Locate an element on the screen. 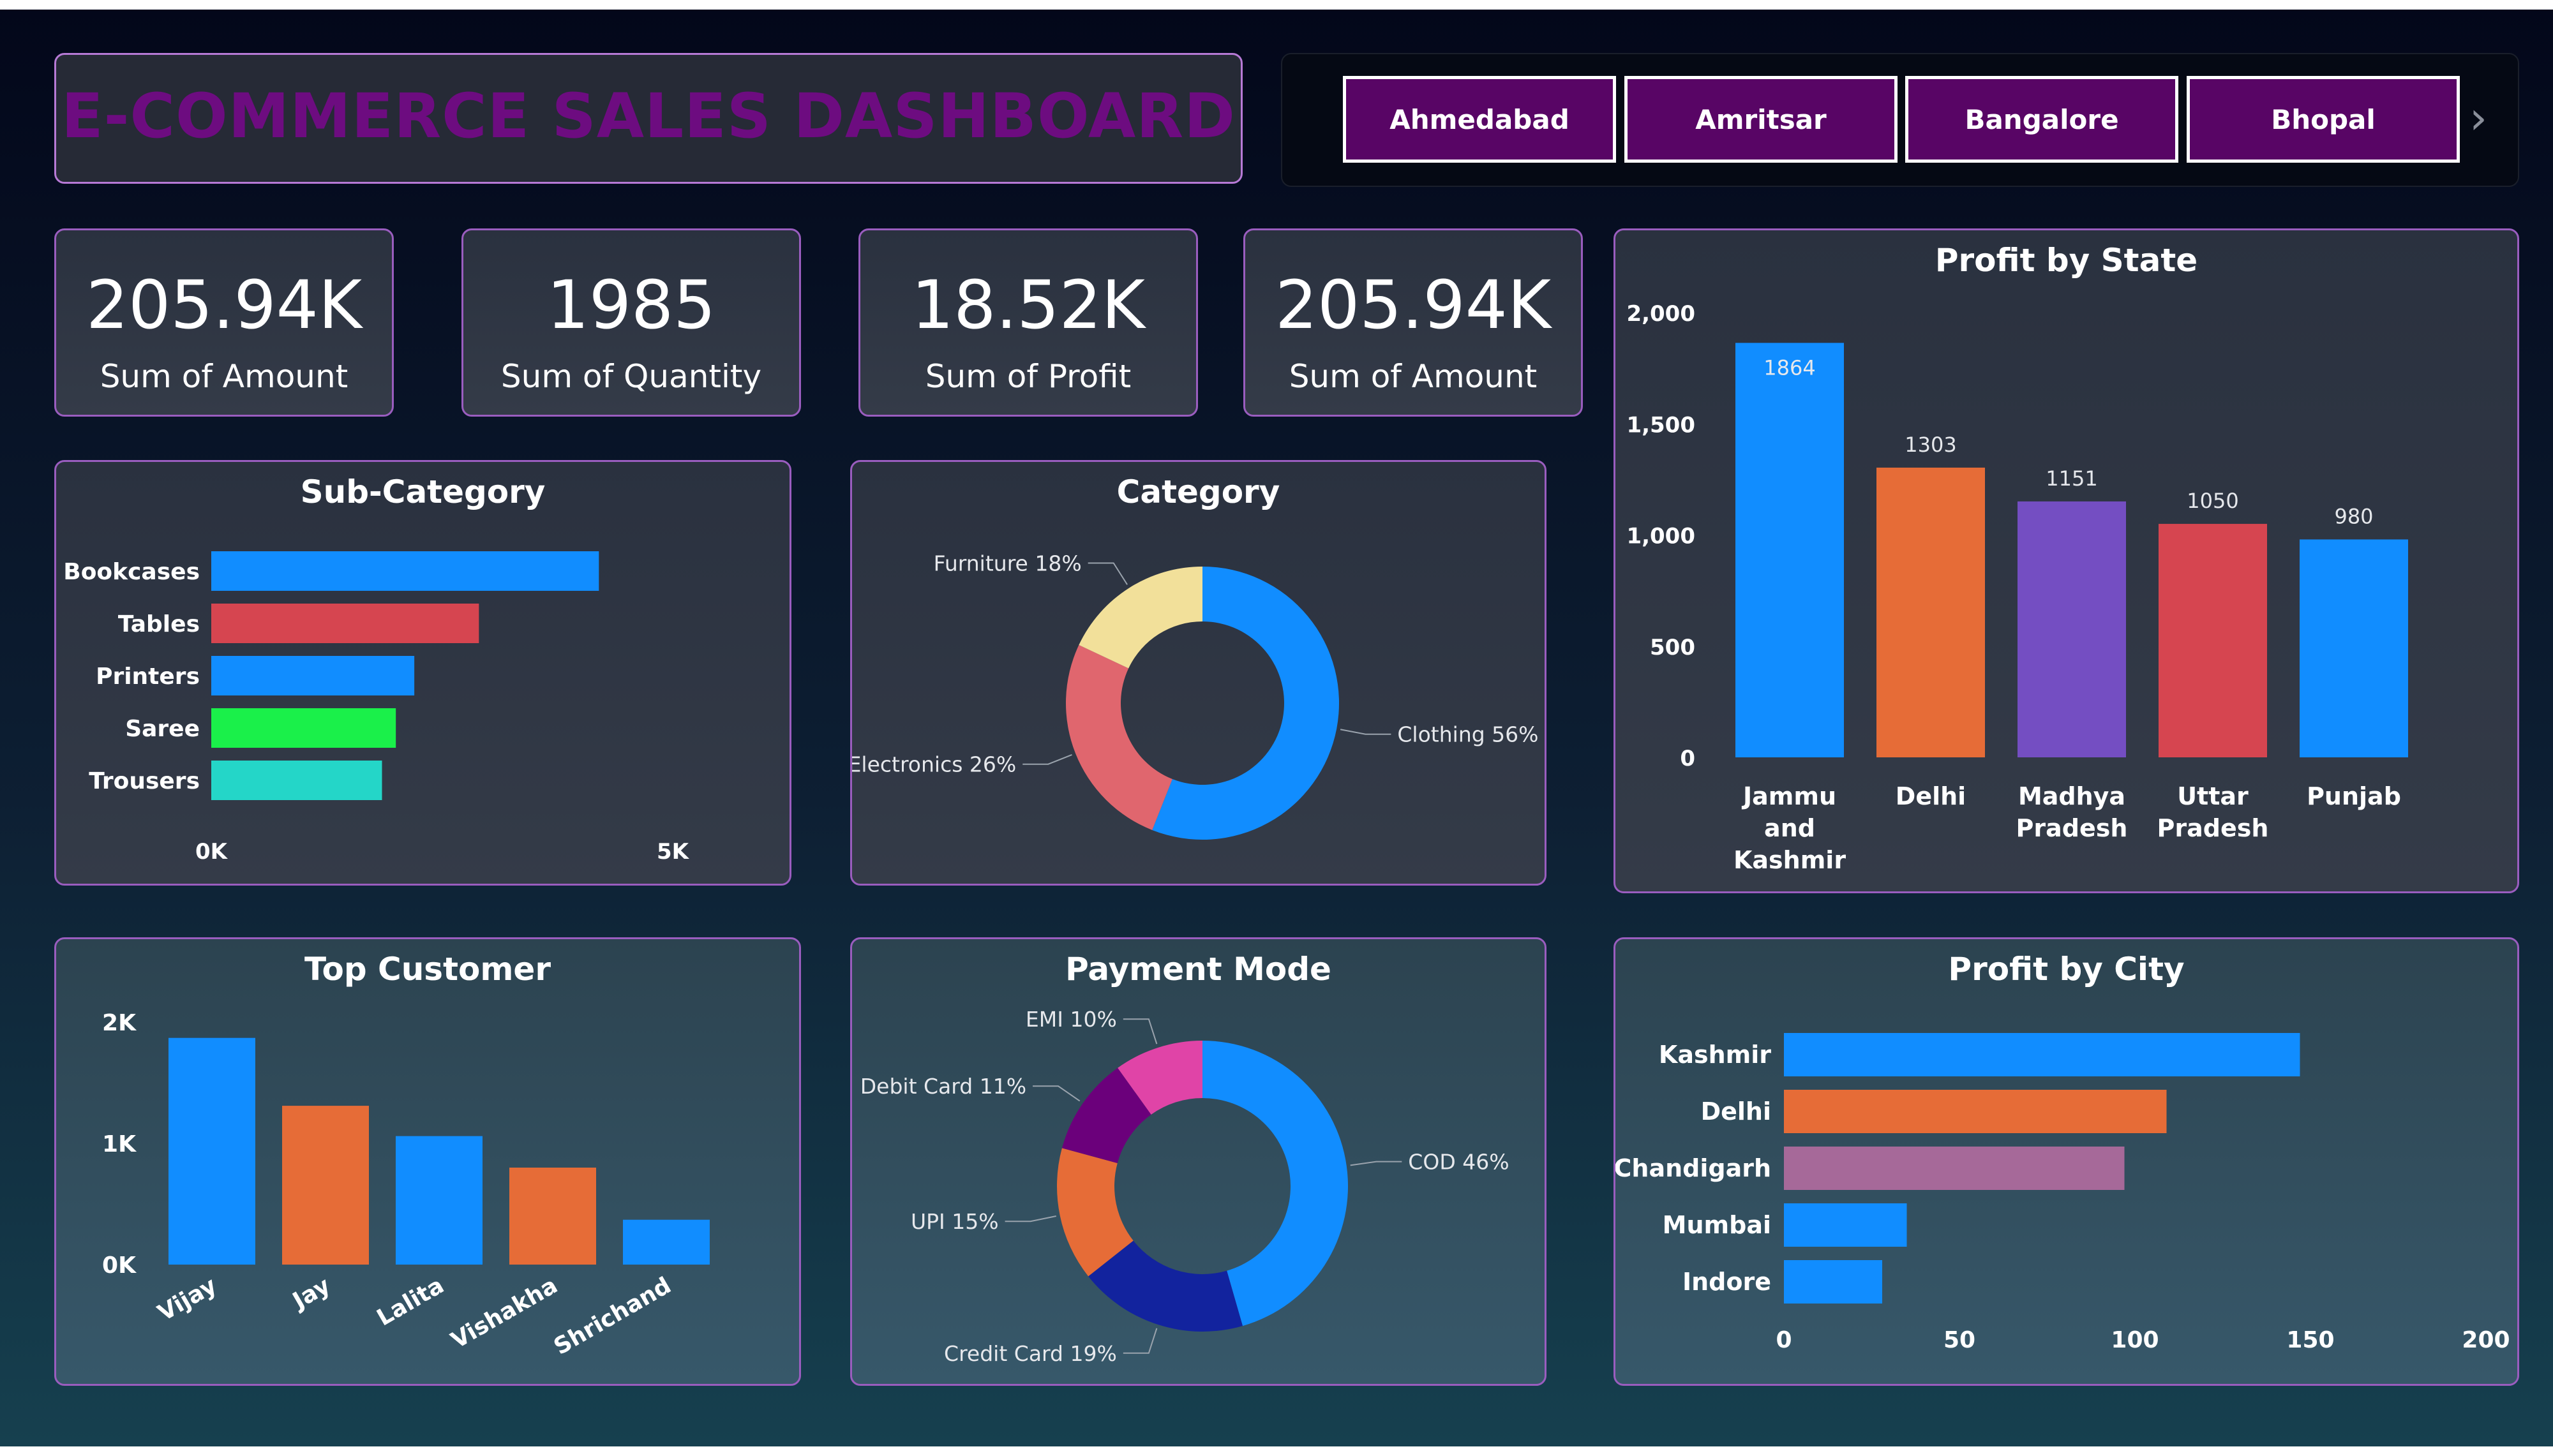 The image size is (2553, 1456). kpi-card-quantity: 1985 Sum of Quantity is located at coordinates (631, 322).